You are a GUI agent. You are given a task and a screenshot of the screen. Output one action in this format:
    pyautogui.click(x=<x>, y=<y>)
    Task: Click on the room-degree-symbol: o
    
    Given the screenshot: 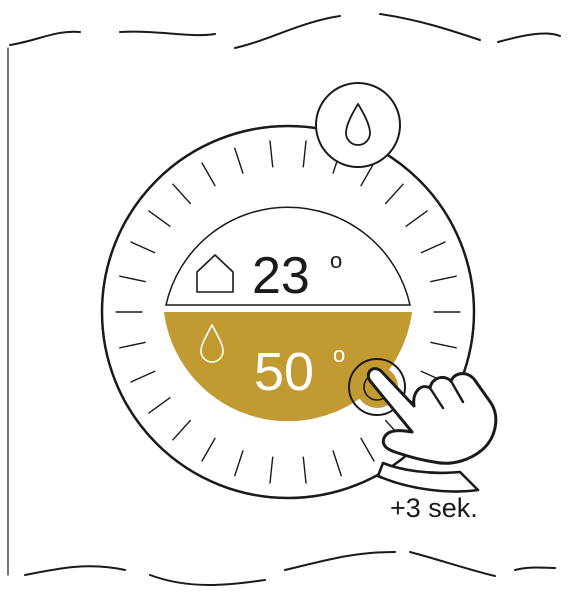 What is the action you would take?
    pyautogui.click(x=336, y=260)
    